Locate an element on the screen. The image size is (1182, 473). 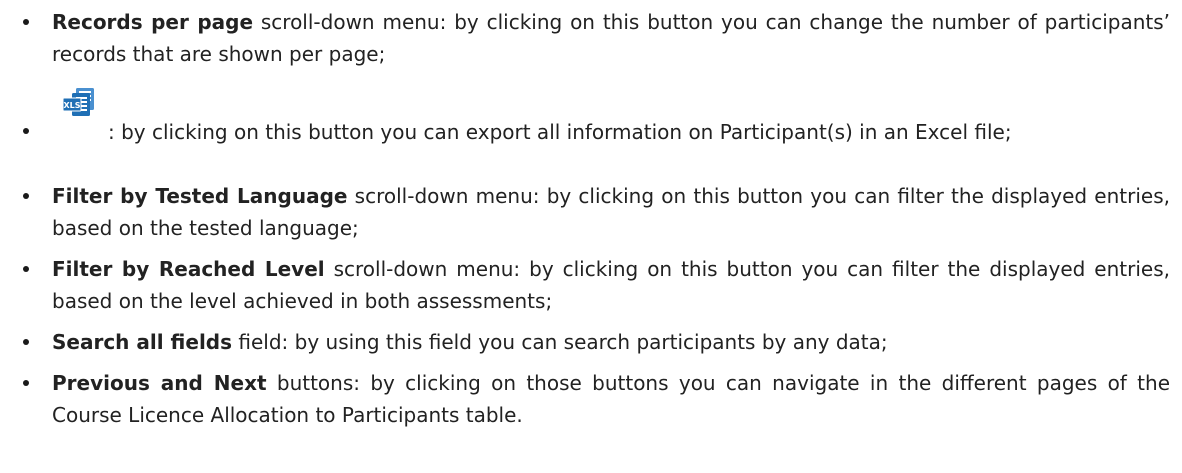
list-item-bold: Search all fields is located at coordinates (142, 342).